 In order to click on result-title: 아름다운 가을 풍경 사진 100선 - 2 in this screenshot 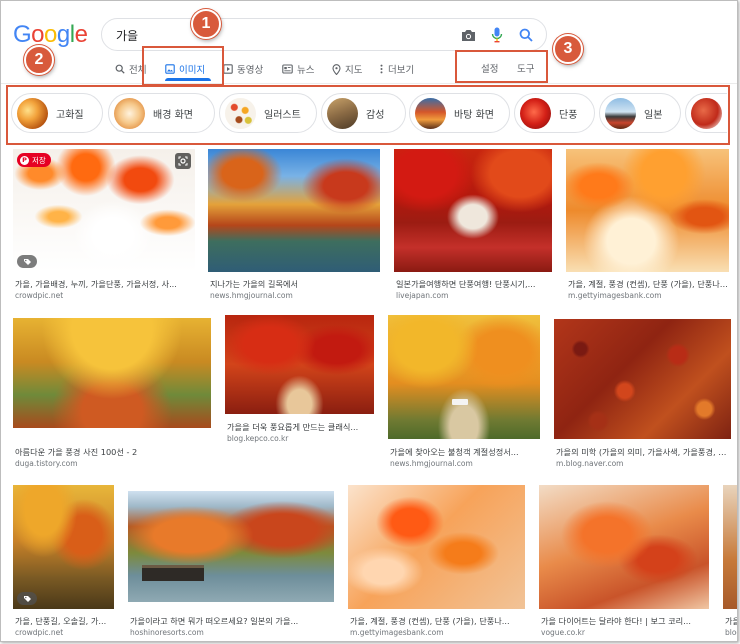, I will do `click(112, 452)`.